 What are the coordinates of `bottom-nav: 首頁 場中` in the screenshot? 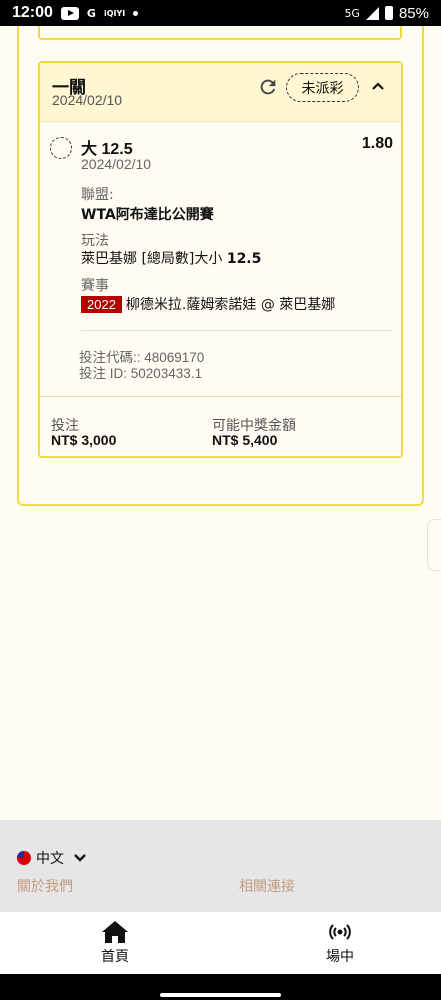 It's located at (220, 943).